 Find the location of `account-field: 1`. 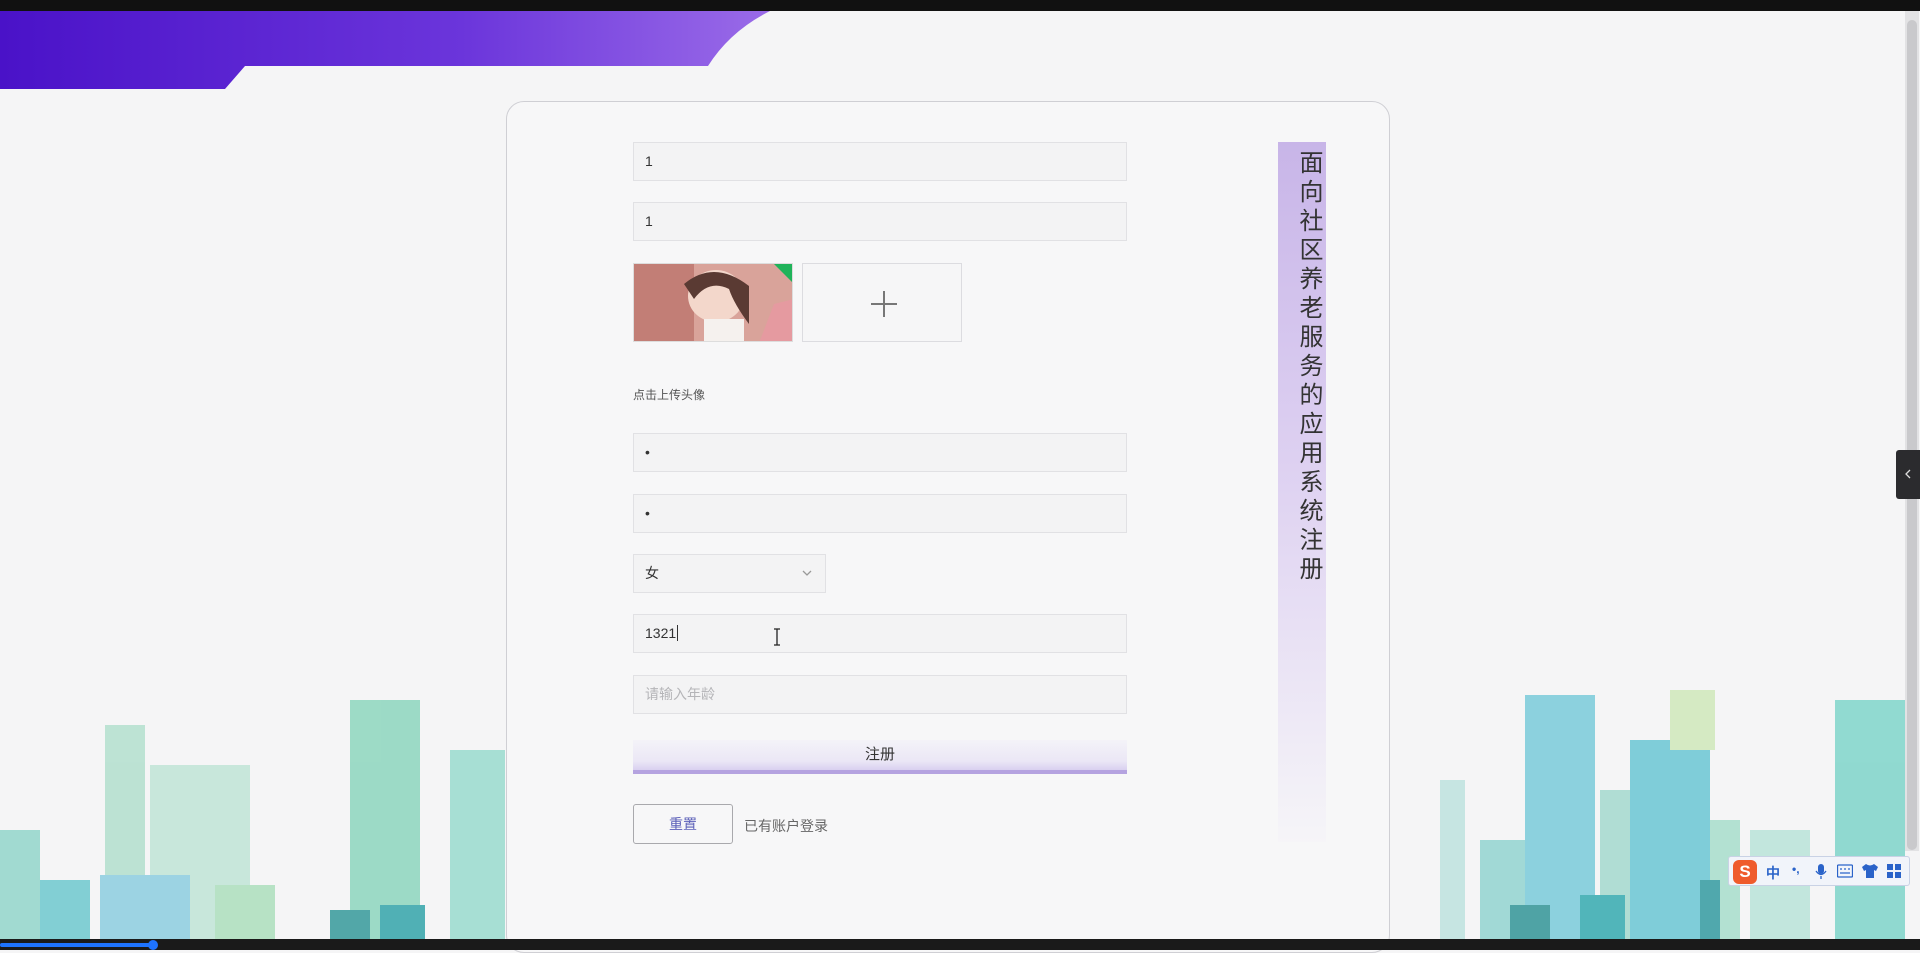

account-field: 1 is located at coordinates (880, 161).